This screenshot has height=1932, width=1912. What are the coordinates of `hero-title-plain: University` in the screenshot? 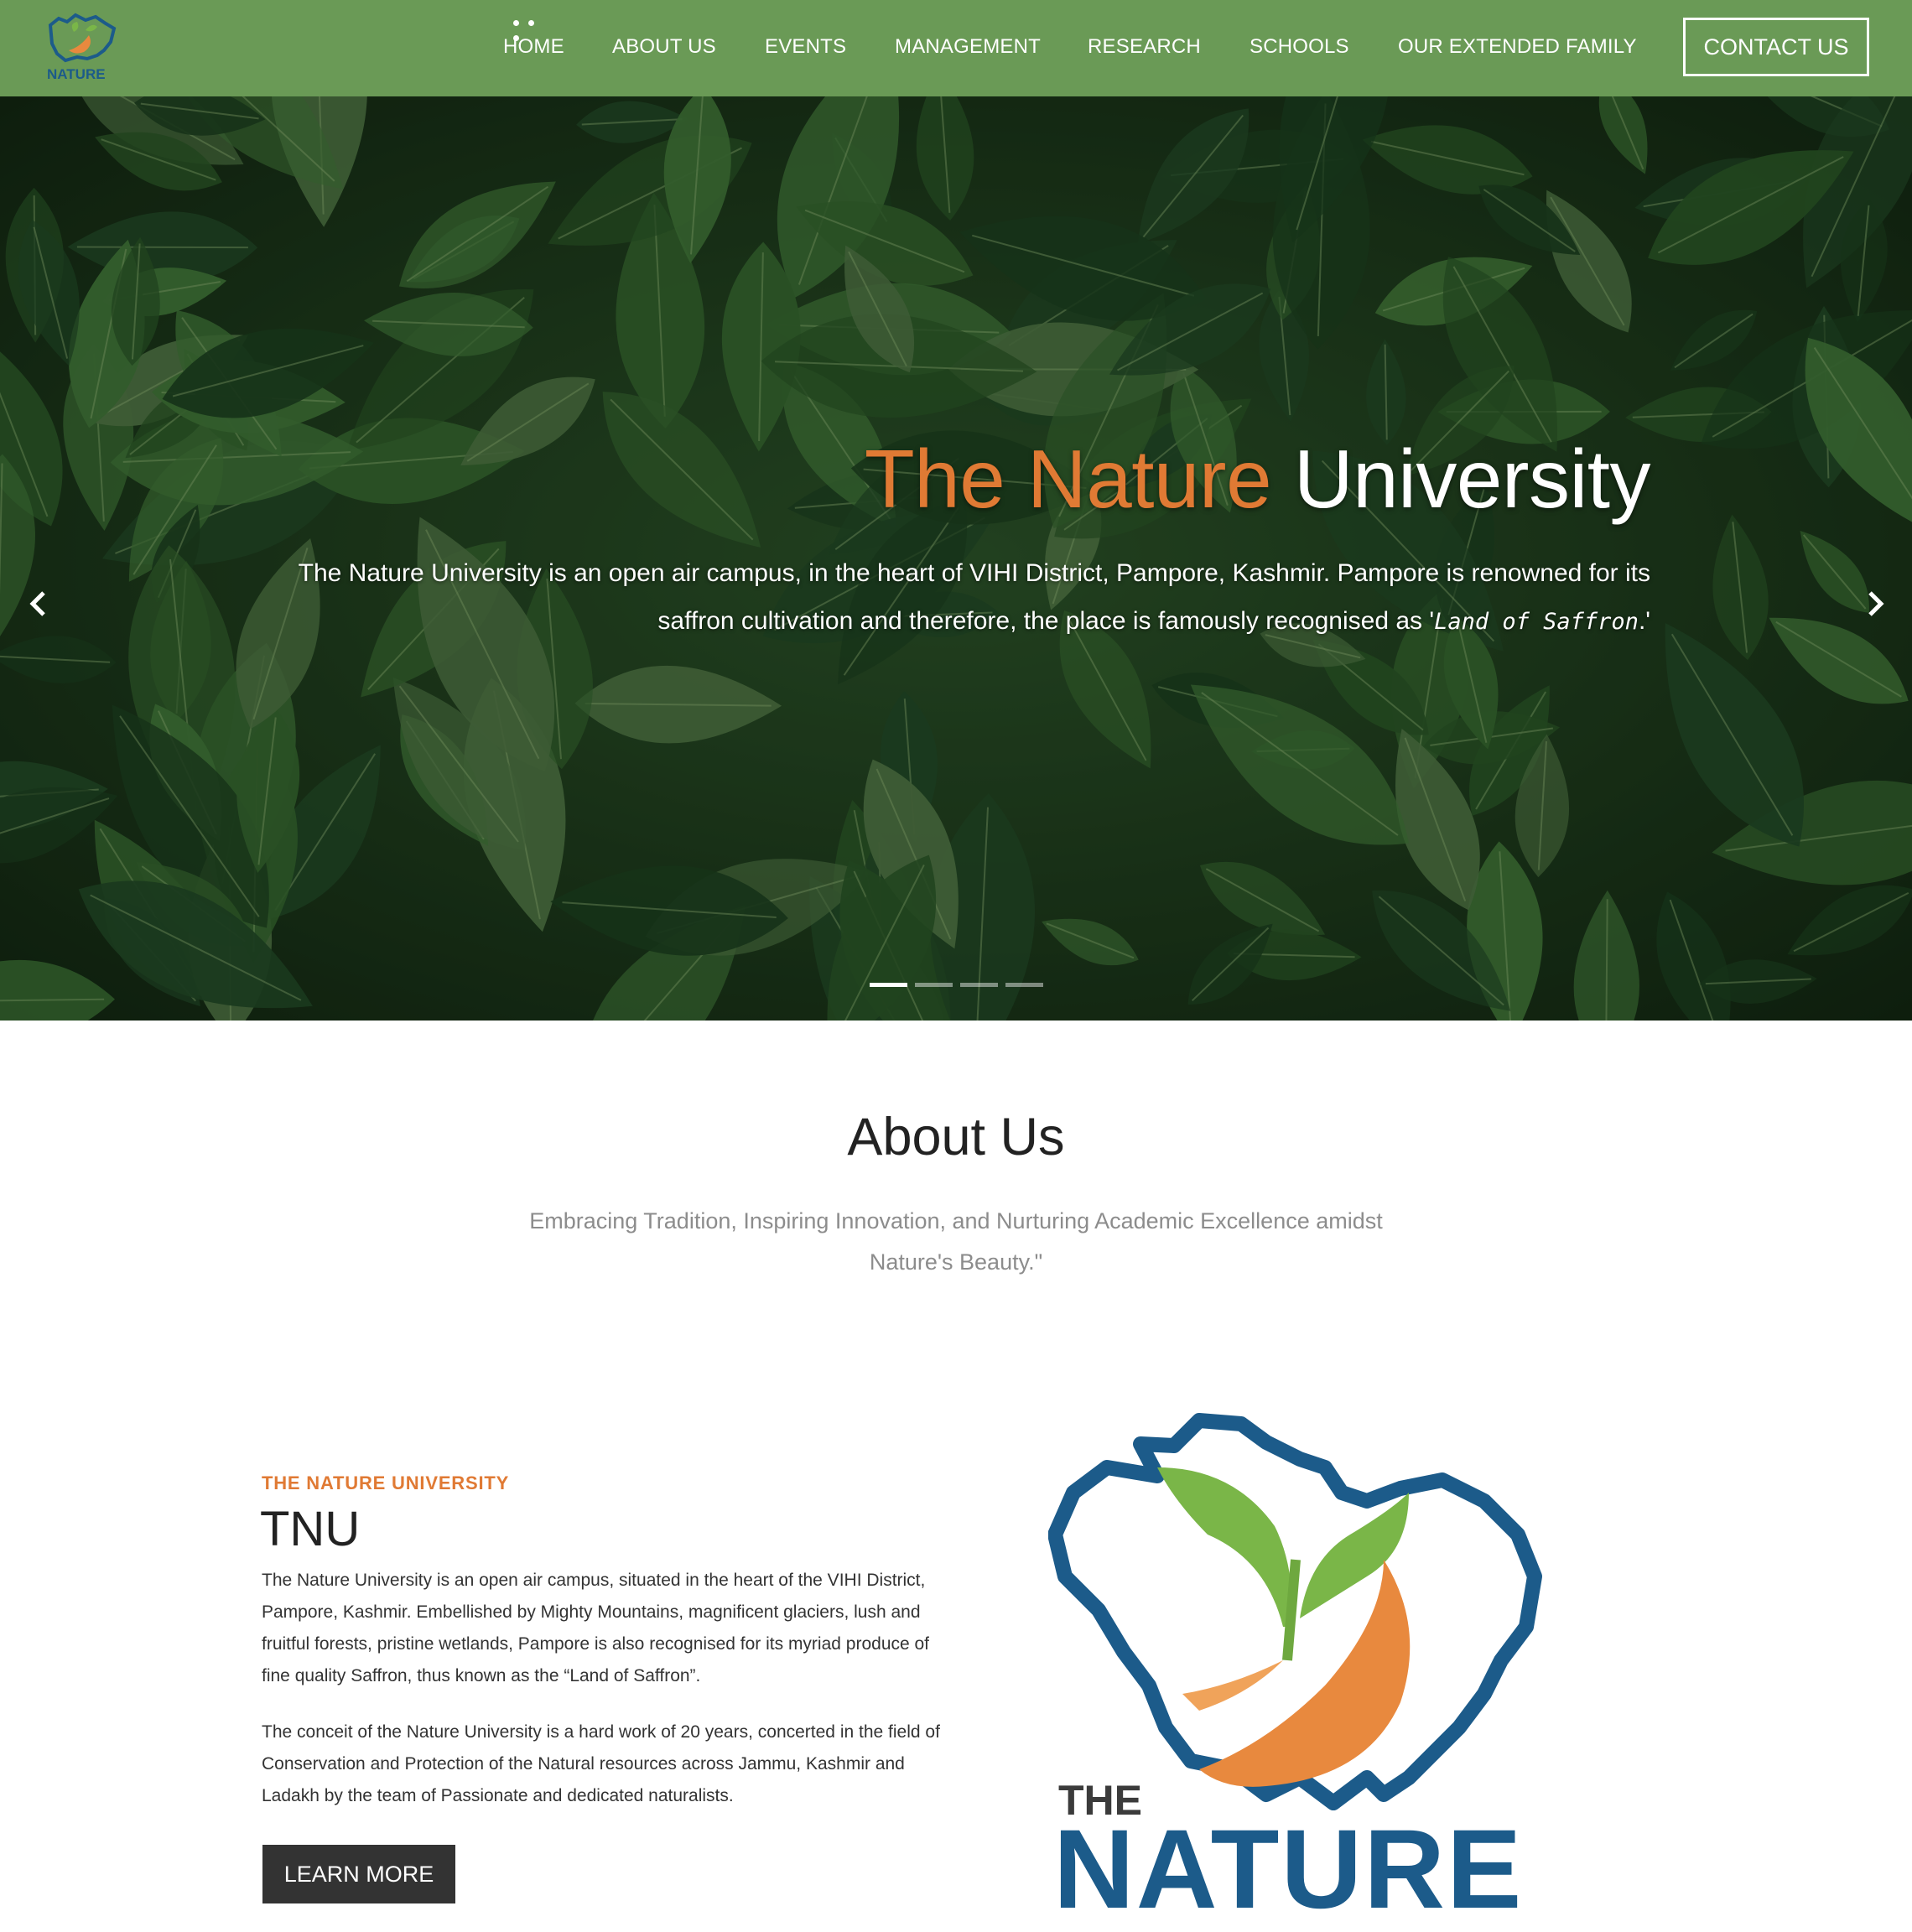 It's located at (1472, 479).